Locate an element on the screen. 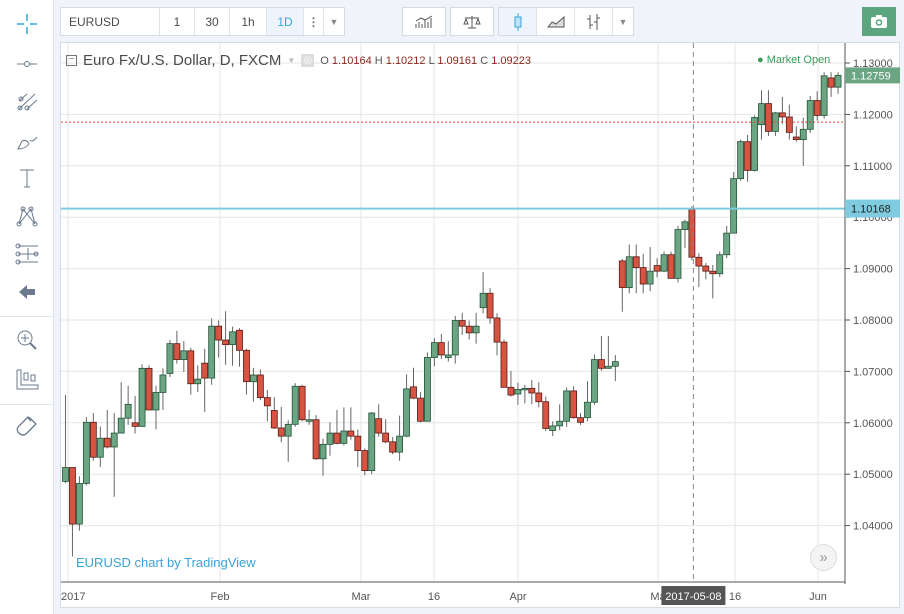 This screenshot has width=904, height=614. price-tick-label: 1.11000 is located at coordinates (872, 167).